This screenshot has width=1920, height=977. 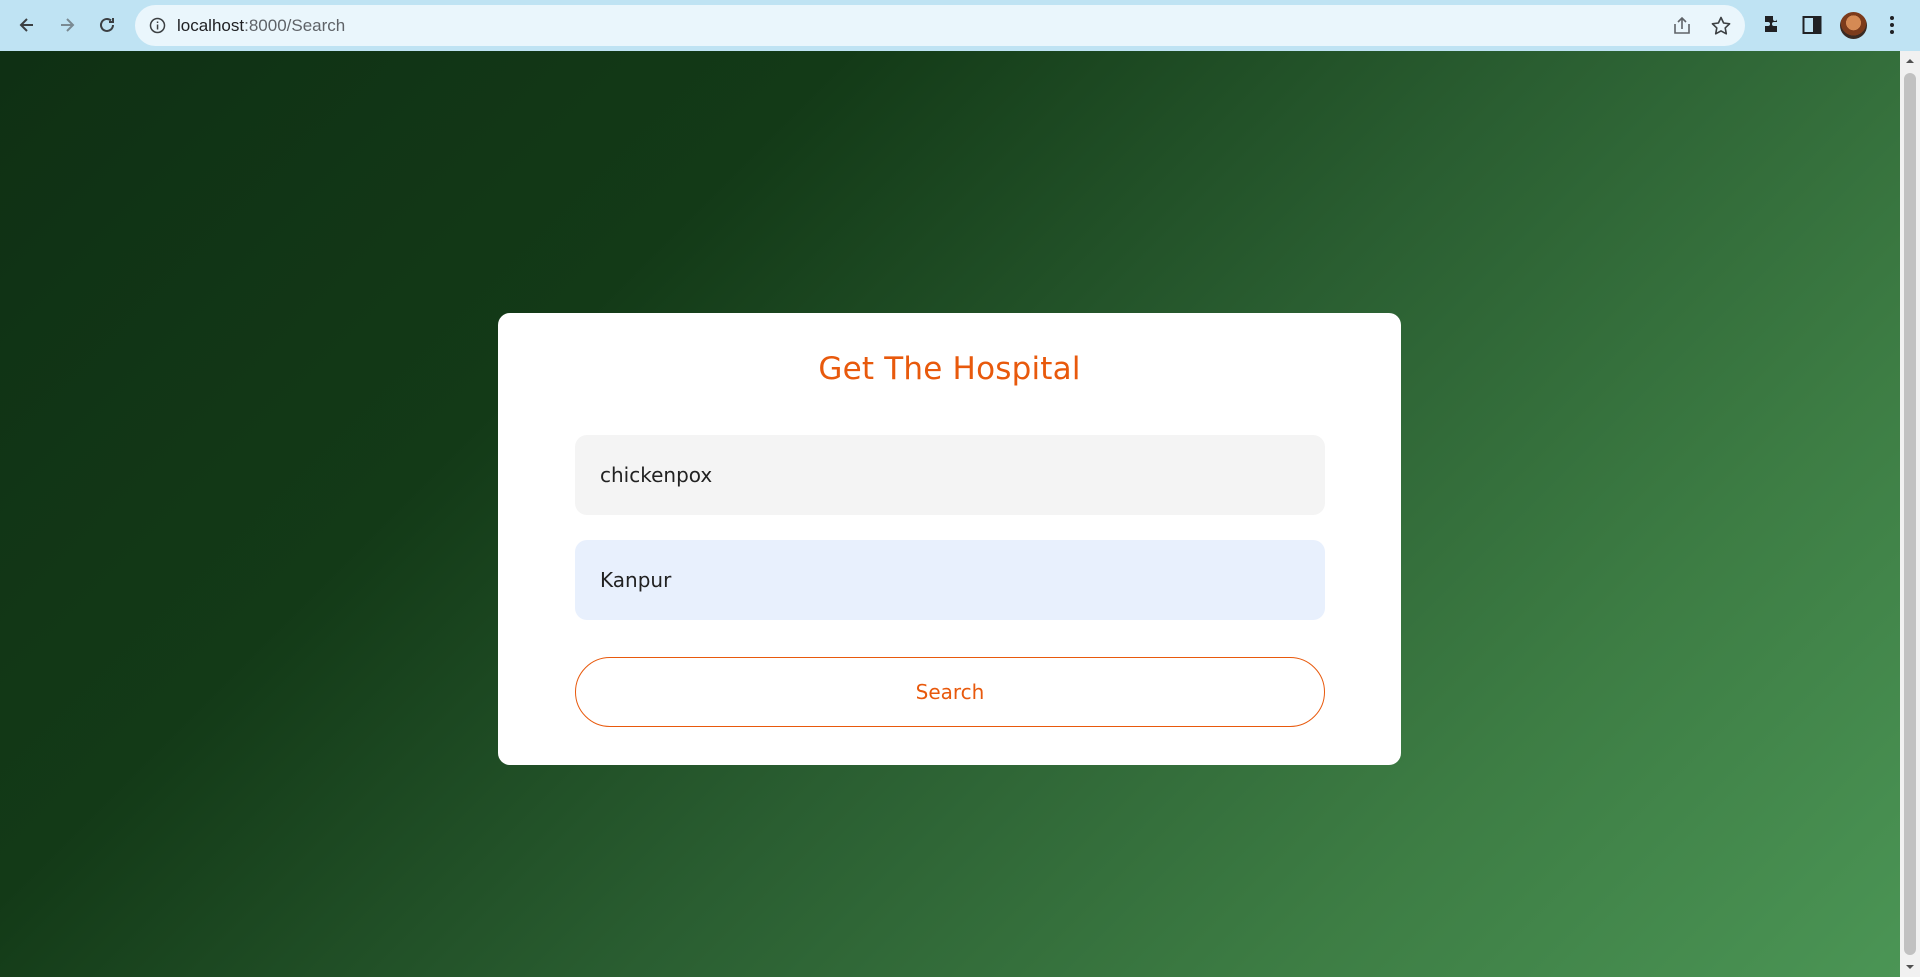 What do you see at coordinates (1812, 25) in the screenshot?
I see `side-panel-icon` at bounding box center [1812, 25].